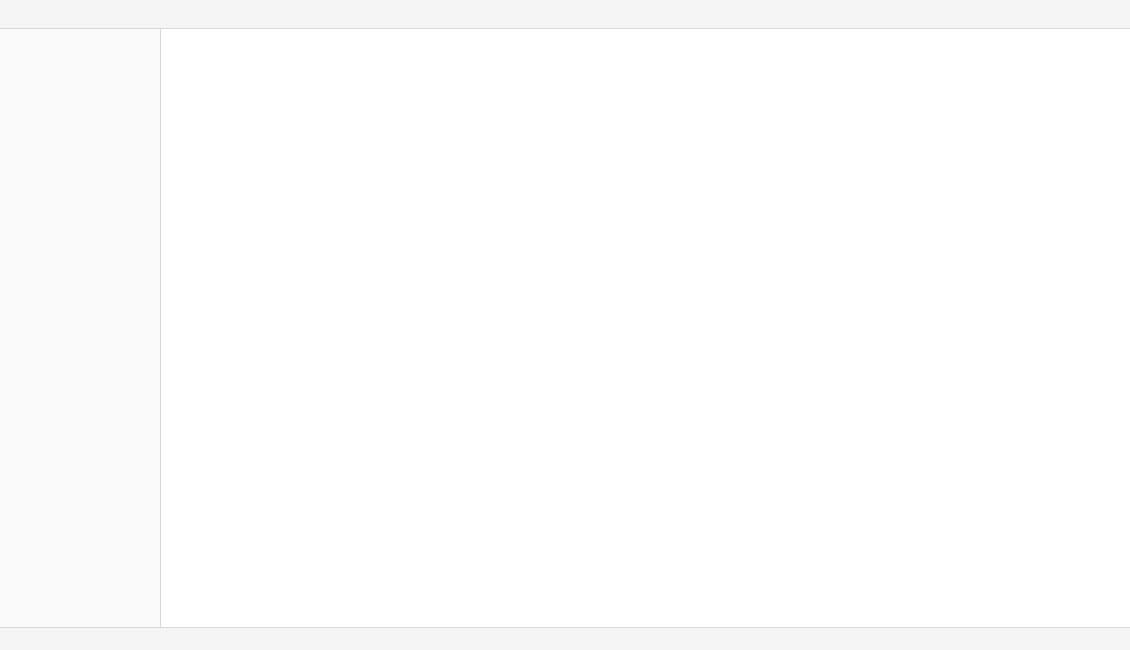 The width and height of the screenshot is (1130, 650). Describe the element at coordinates (565, 14) in the screenshot. I see `title-bar` at that location.